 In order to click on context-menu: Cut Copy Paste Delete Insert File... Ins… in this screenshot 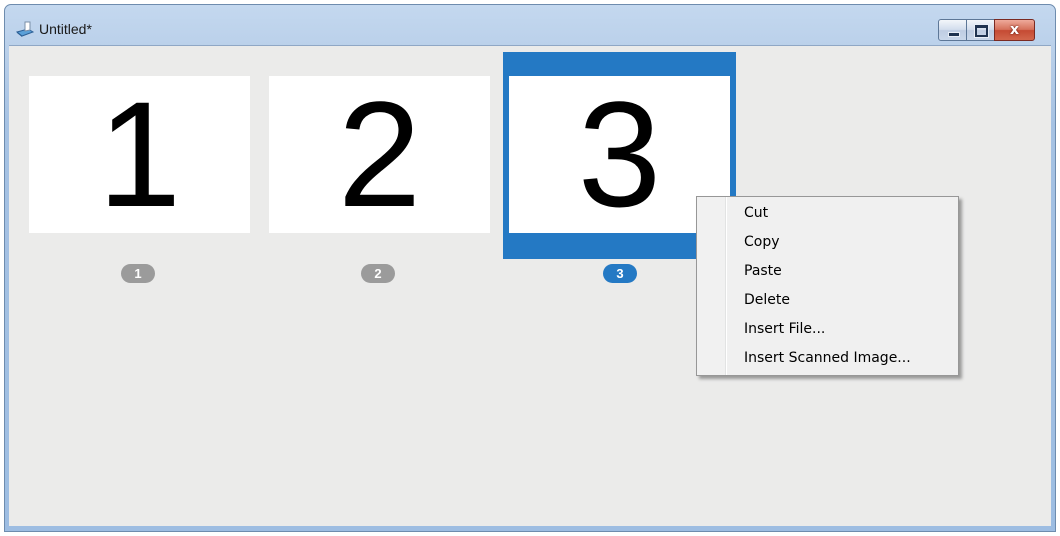, I will do `click(827, 286)`.